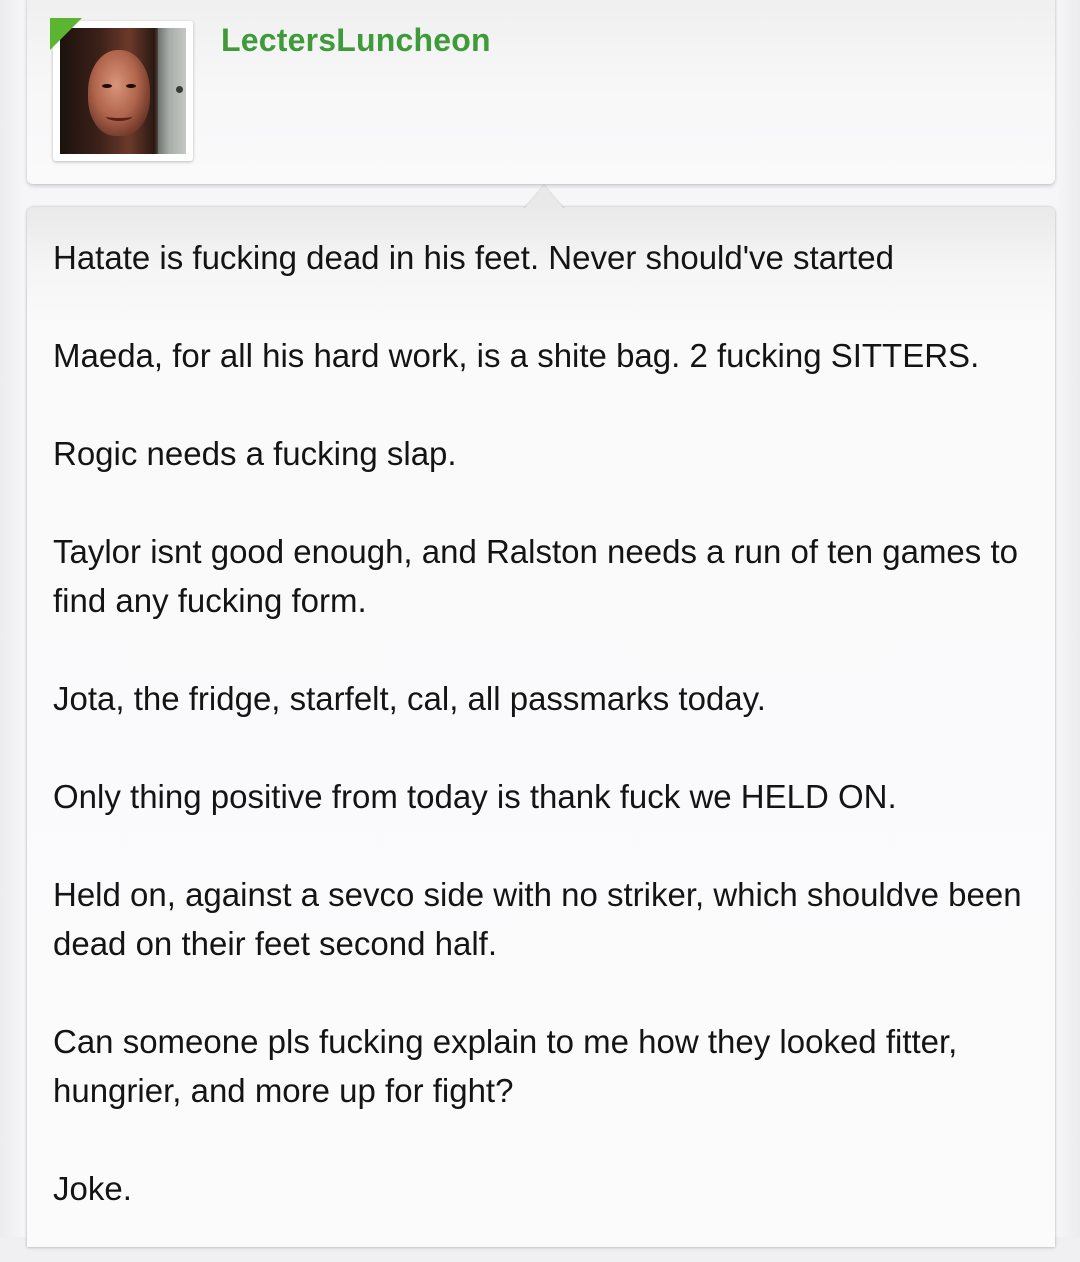 The image size is (1080, 1262). What do you see at coordinates (544, 197) in the screenshot?
I see `speech-pointer` at bounding box center [544, 197].